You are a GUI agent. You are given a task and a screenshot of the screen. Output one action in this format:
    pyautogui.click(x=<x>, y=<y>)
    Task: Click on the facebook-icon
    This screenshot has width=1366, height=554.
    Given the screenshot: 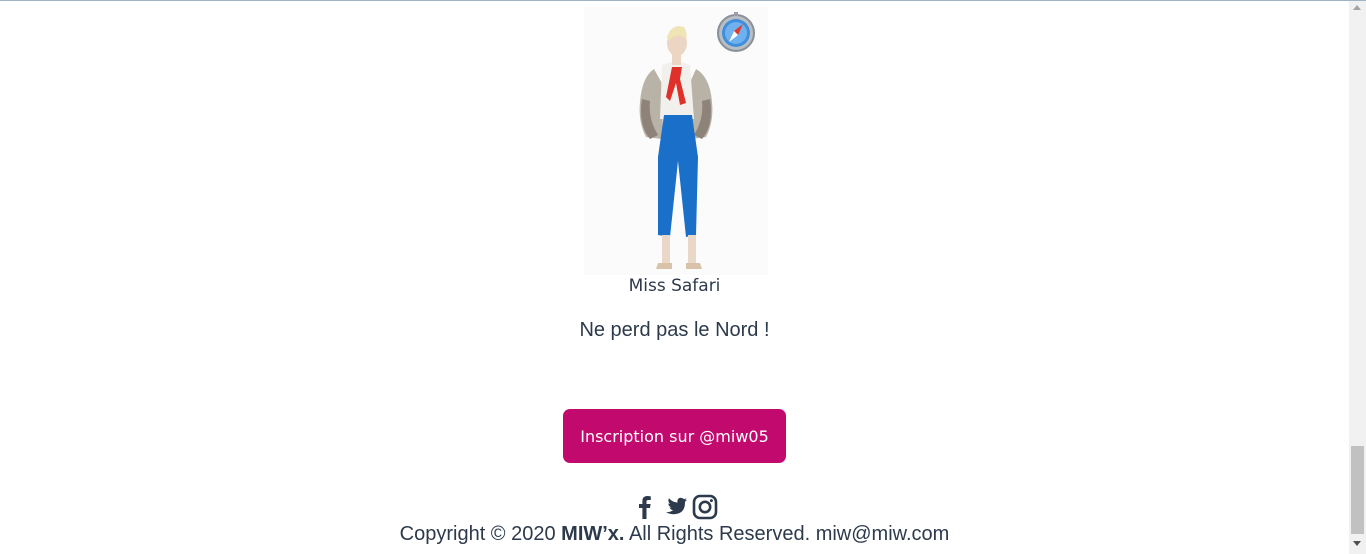 What is the action you would take?
    pyautogui.click(x=645, y=507)
    